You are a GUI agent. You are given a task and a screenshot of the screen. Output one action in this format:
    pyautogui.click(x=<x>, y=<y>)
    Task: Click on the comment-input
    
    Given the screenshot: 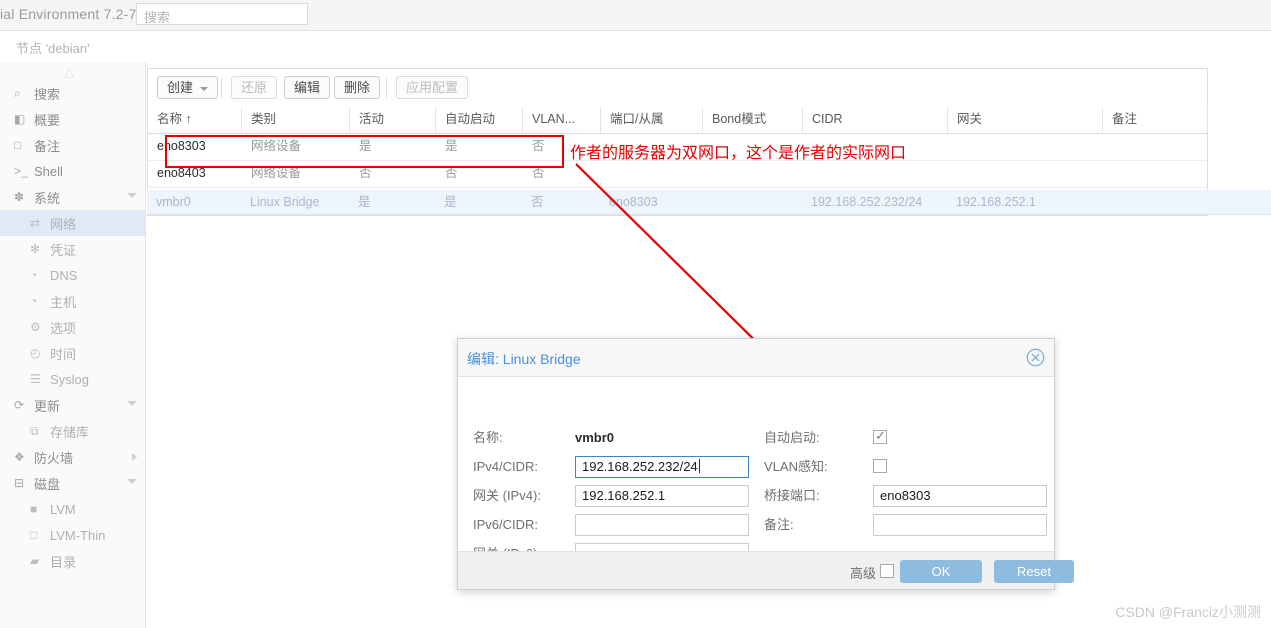 What is the action you would take?
    pyautogui.click(x=960, y=525)
    